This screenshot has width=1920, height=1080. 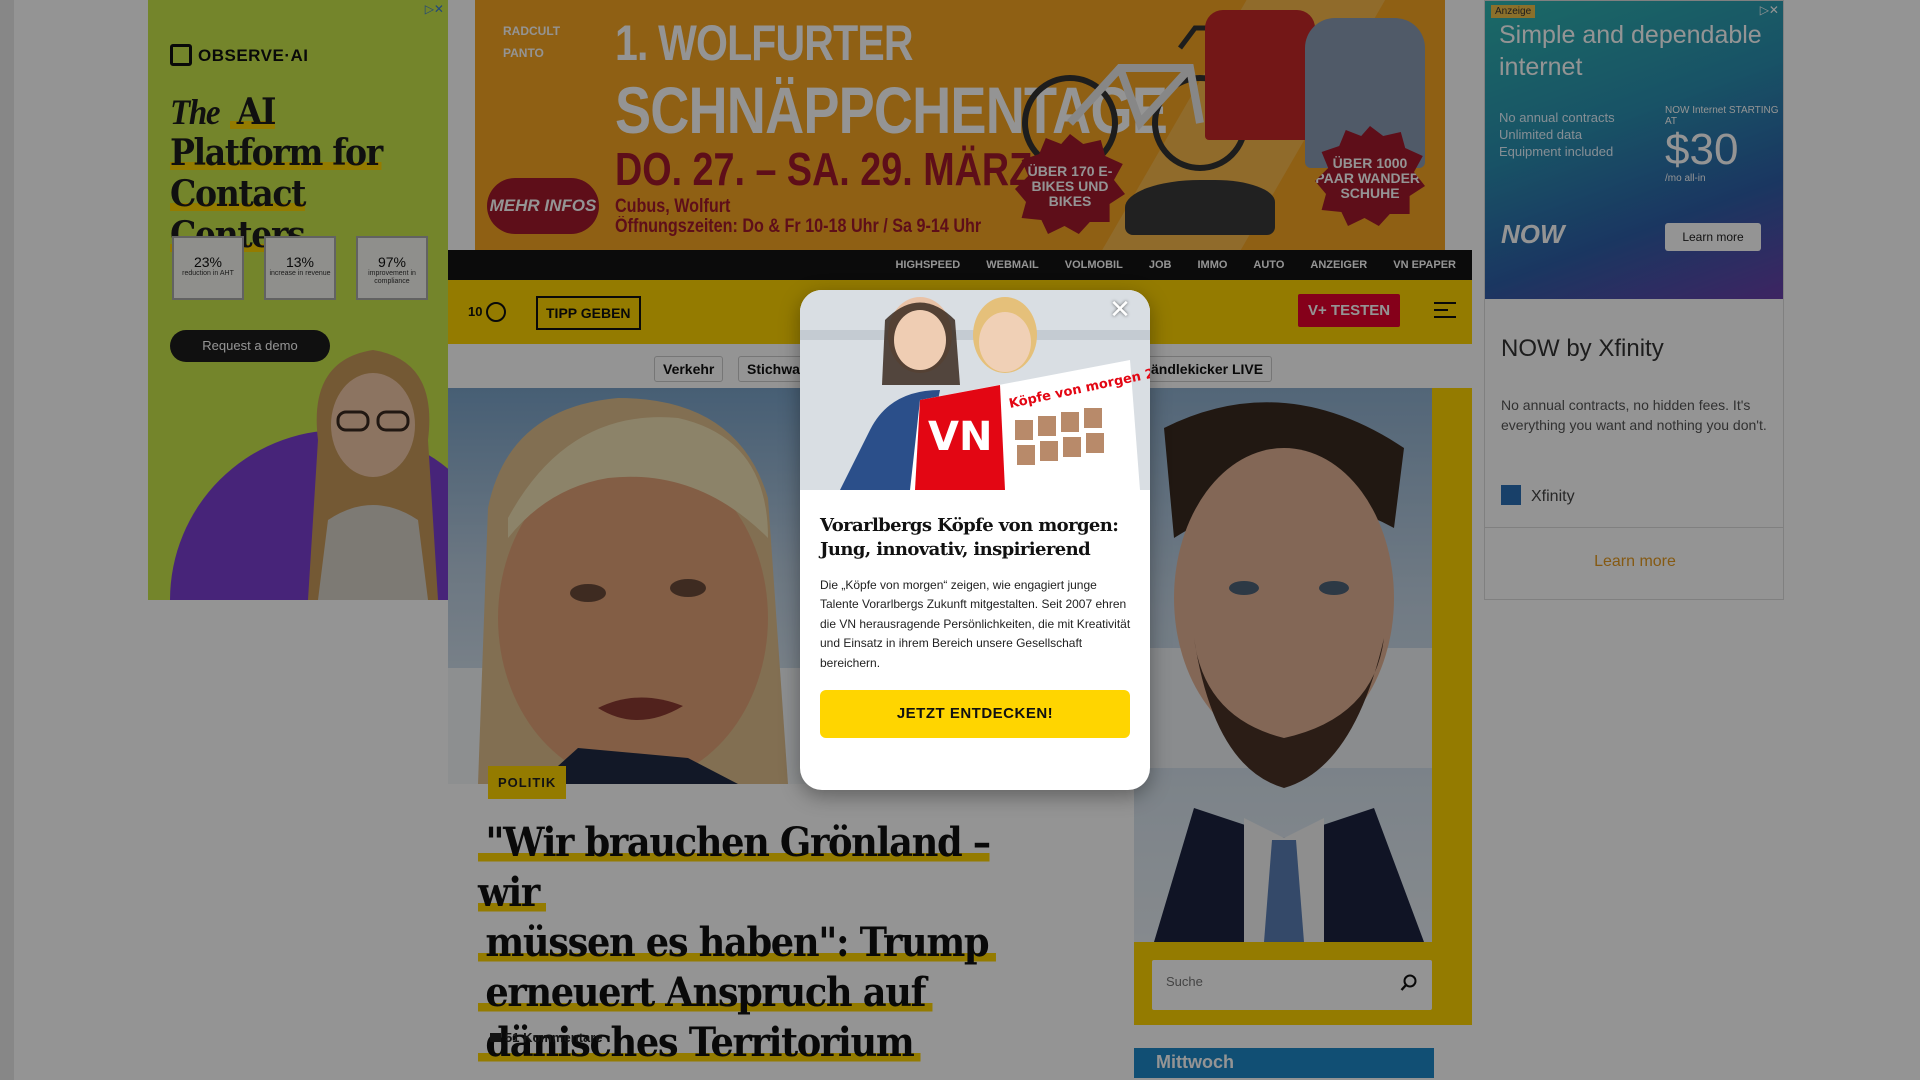 I want to click on vn-logo: VN, so click(x=960, y=437).